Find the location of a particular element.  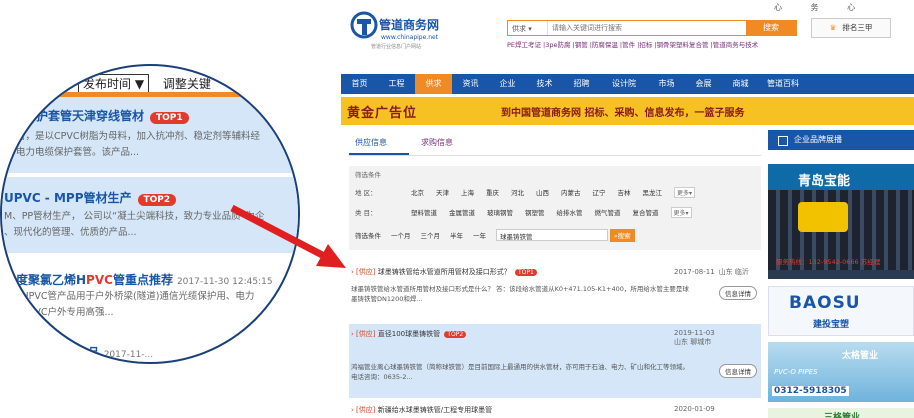

brand-subname: 建投宝塑 is located at coordinates (831, 325).